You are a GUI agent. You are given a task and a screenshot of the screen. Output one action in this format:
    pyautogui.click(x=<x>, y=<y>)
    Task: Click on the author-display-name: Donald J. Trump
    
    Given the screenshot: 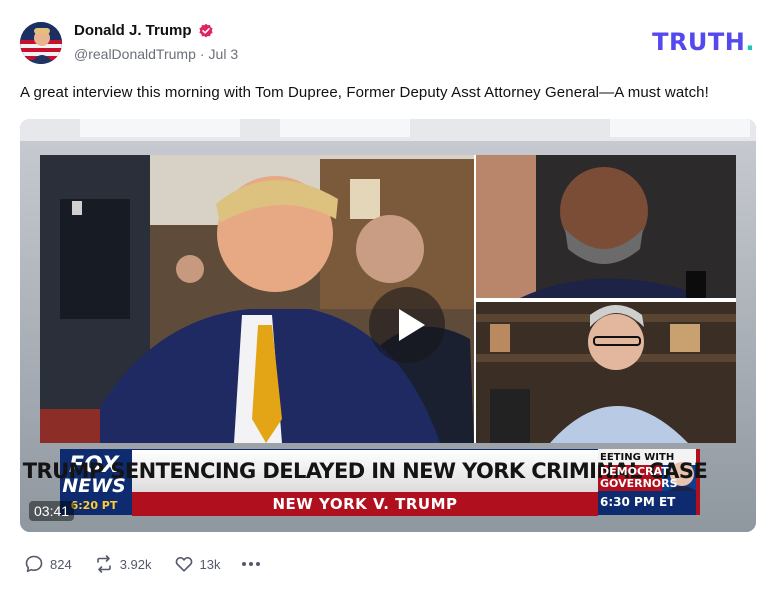 What is the action you would take?
    pyautogui.click(x=133, y=30)
    